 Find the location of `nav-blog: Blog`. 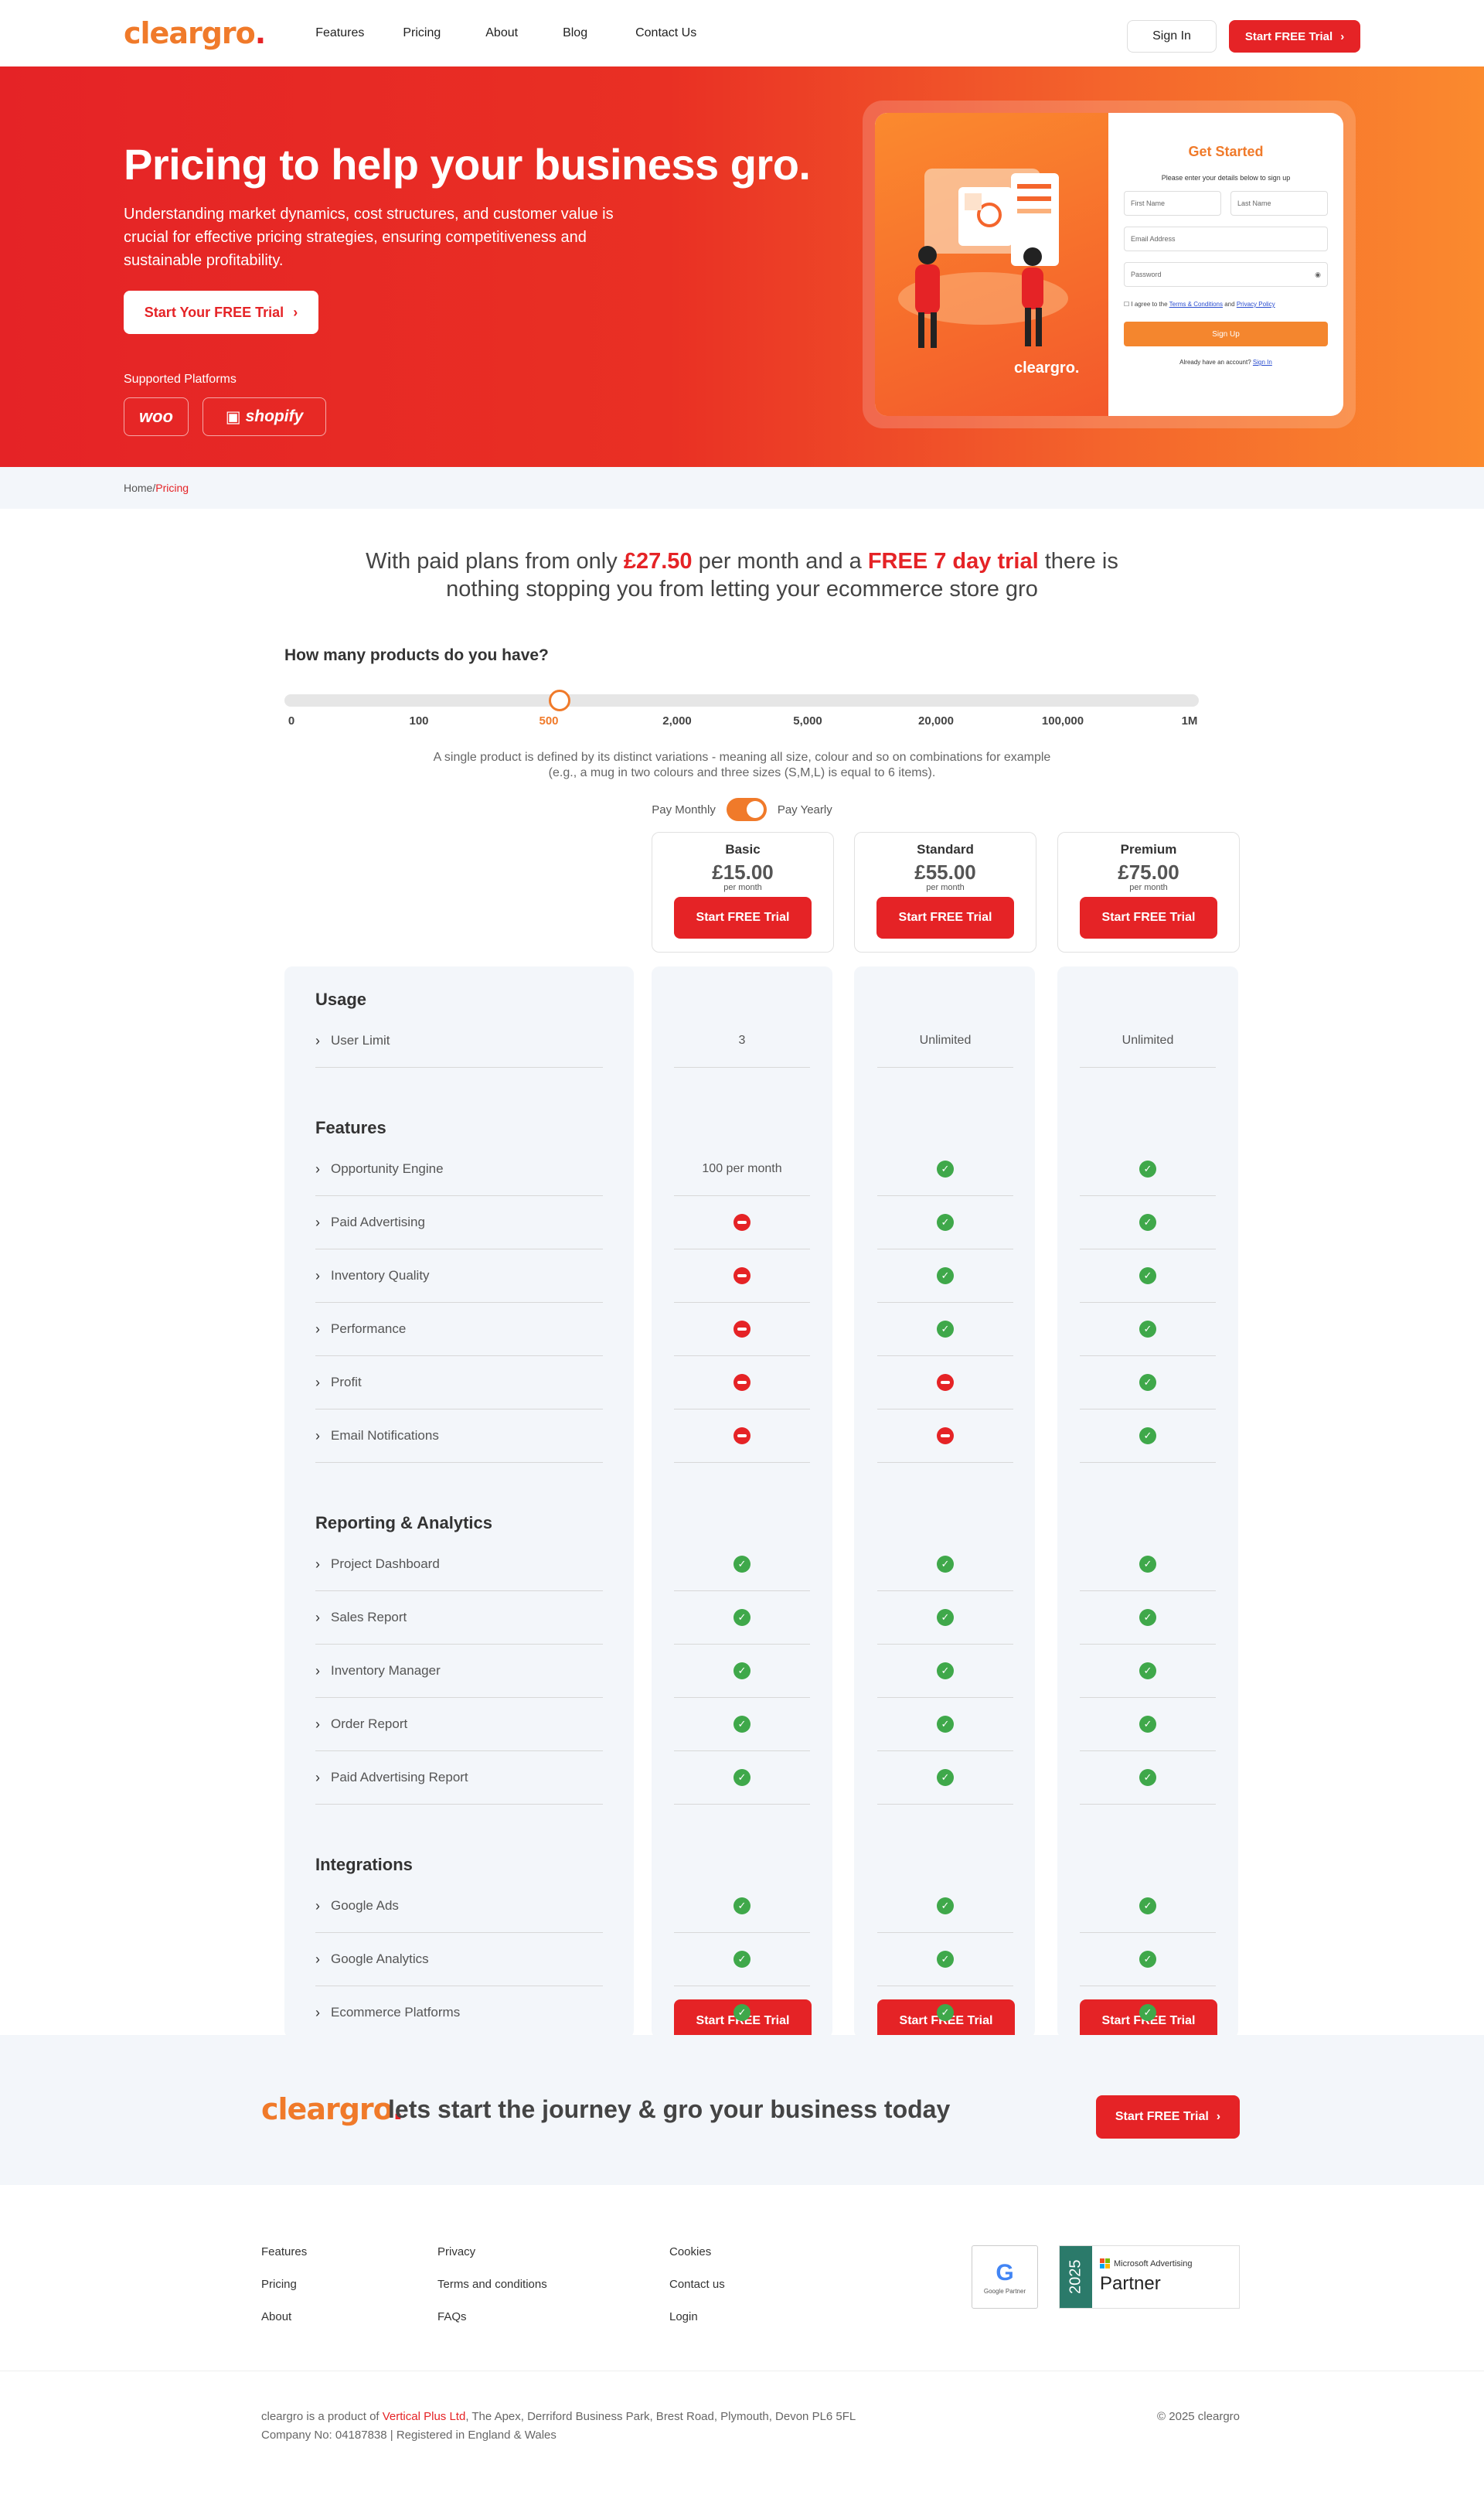

nav-blog: Blog is located at coordinates (575, 33).